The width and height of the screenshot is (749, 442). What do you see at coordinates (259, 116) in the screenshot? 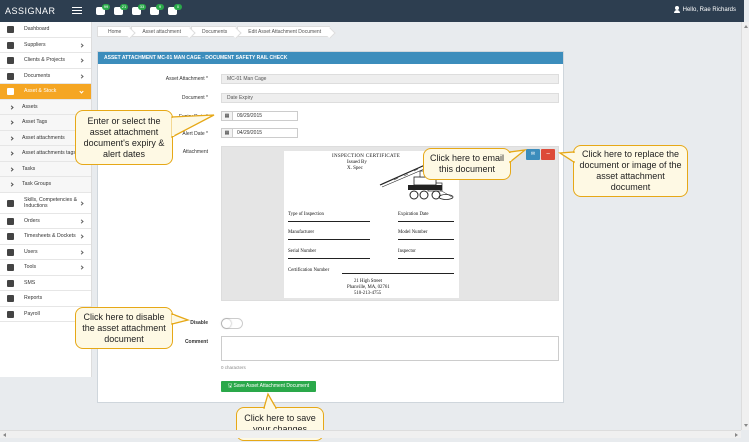
I see `expiry-date-input: ▦ 09/29/2015` at bounding box center [259, 116].